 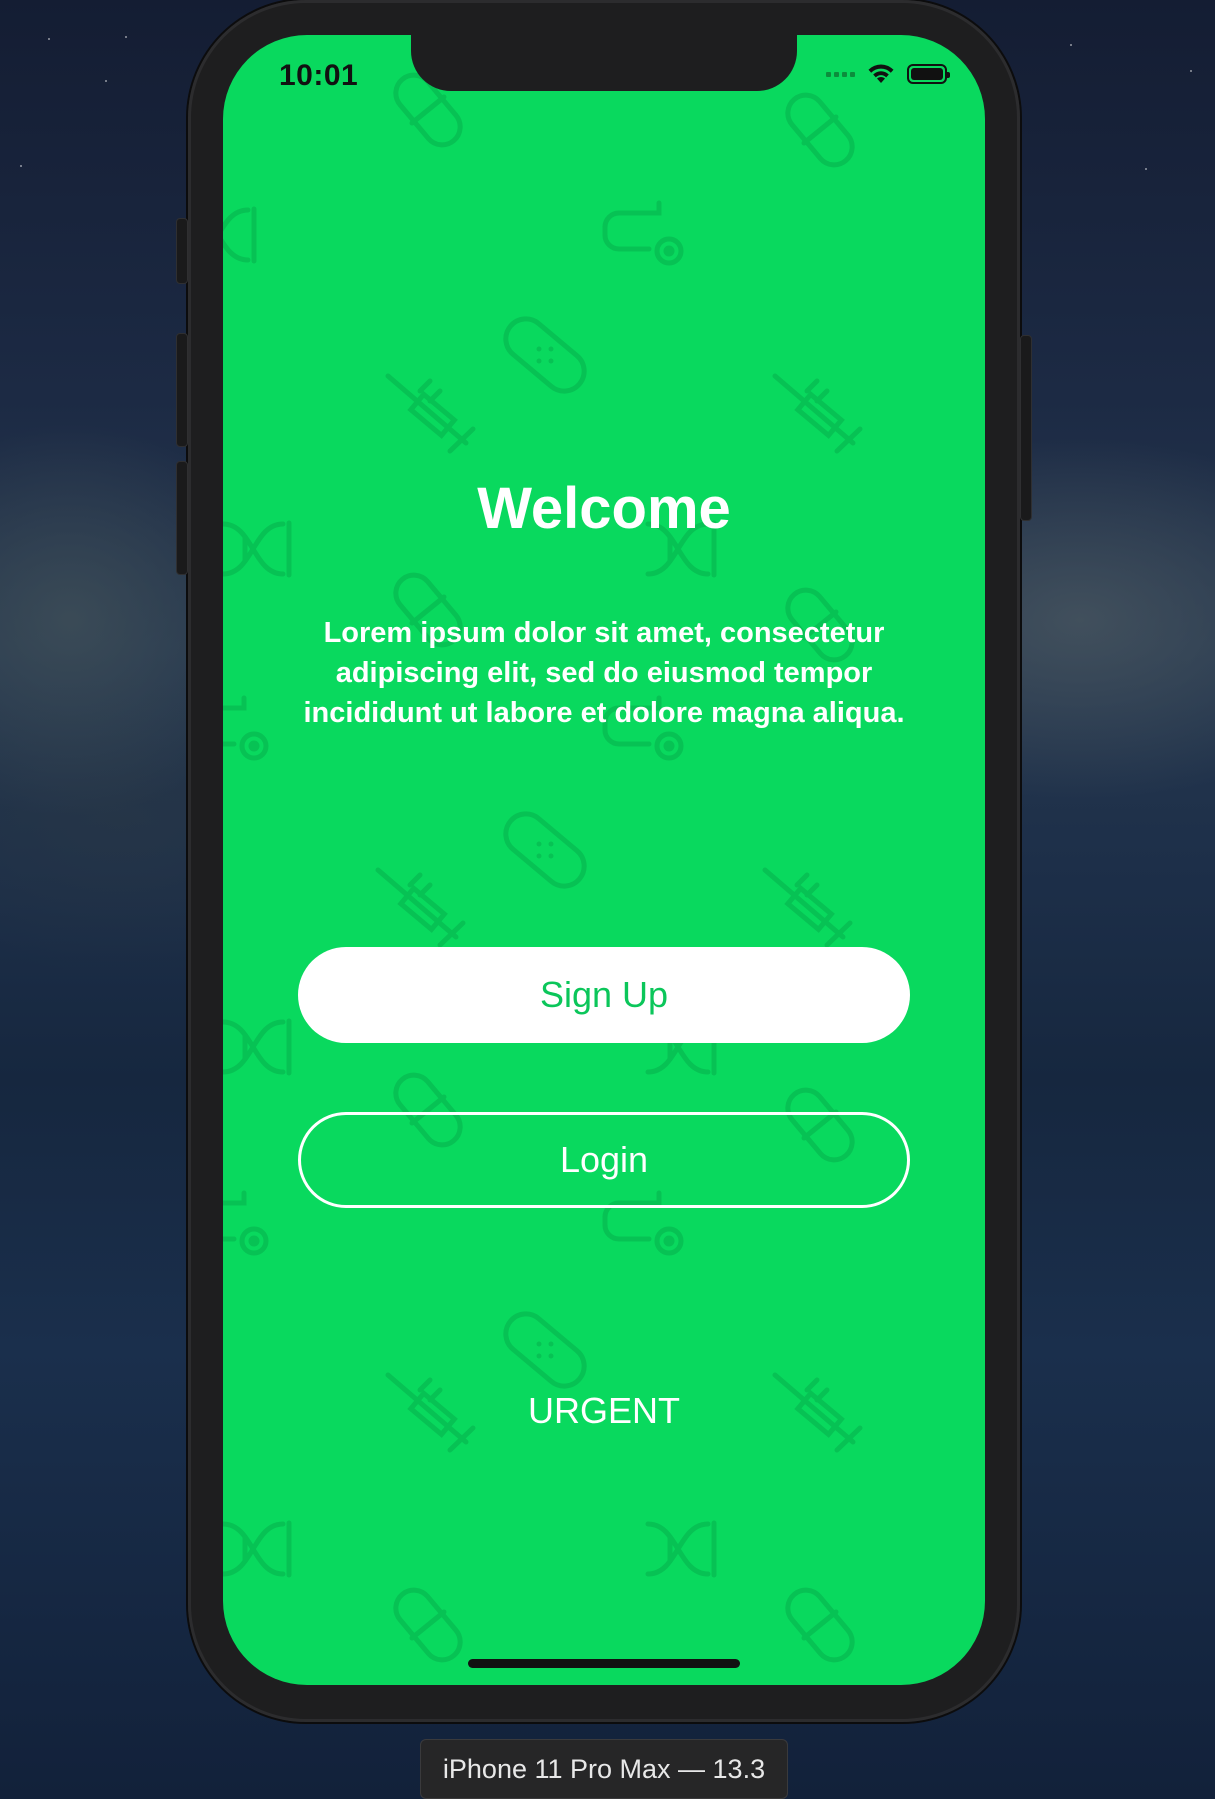 I want to click on home-indicator, so click(x=604, y=1663).